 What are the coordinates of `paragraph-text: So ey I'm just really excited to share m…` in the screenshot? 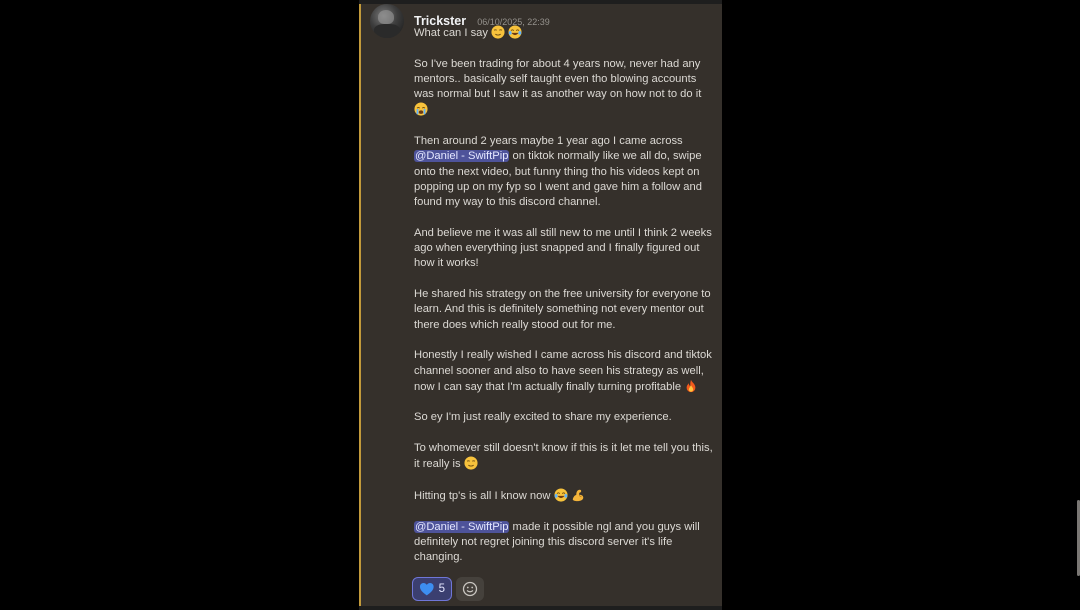 It's located at (543, 417).